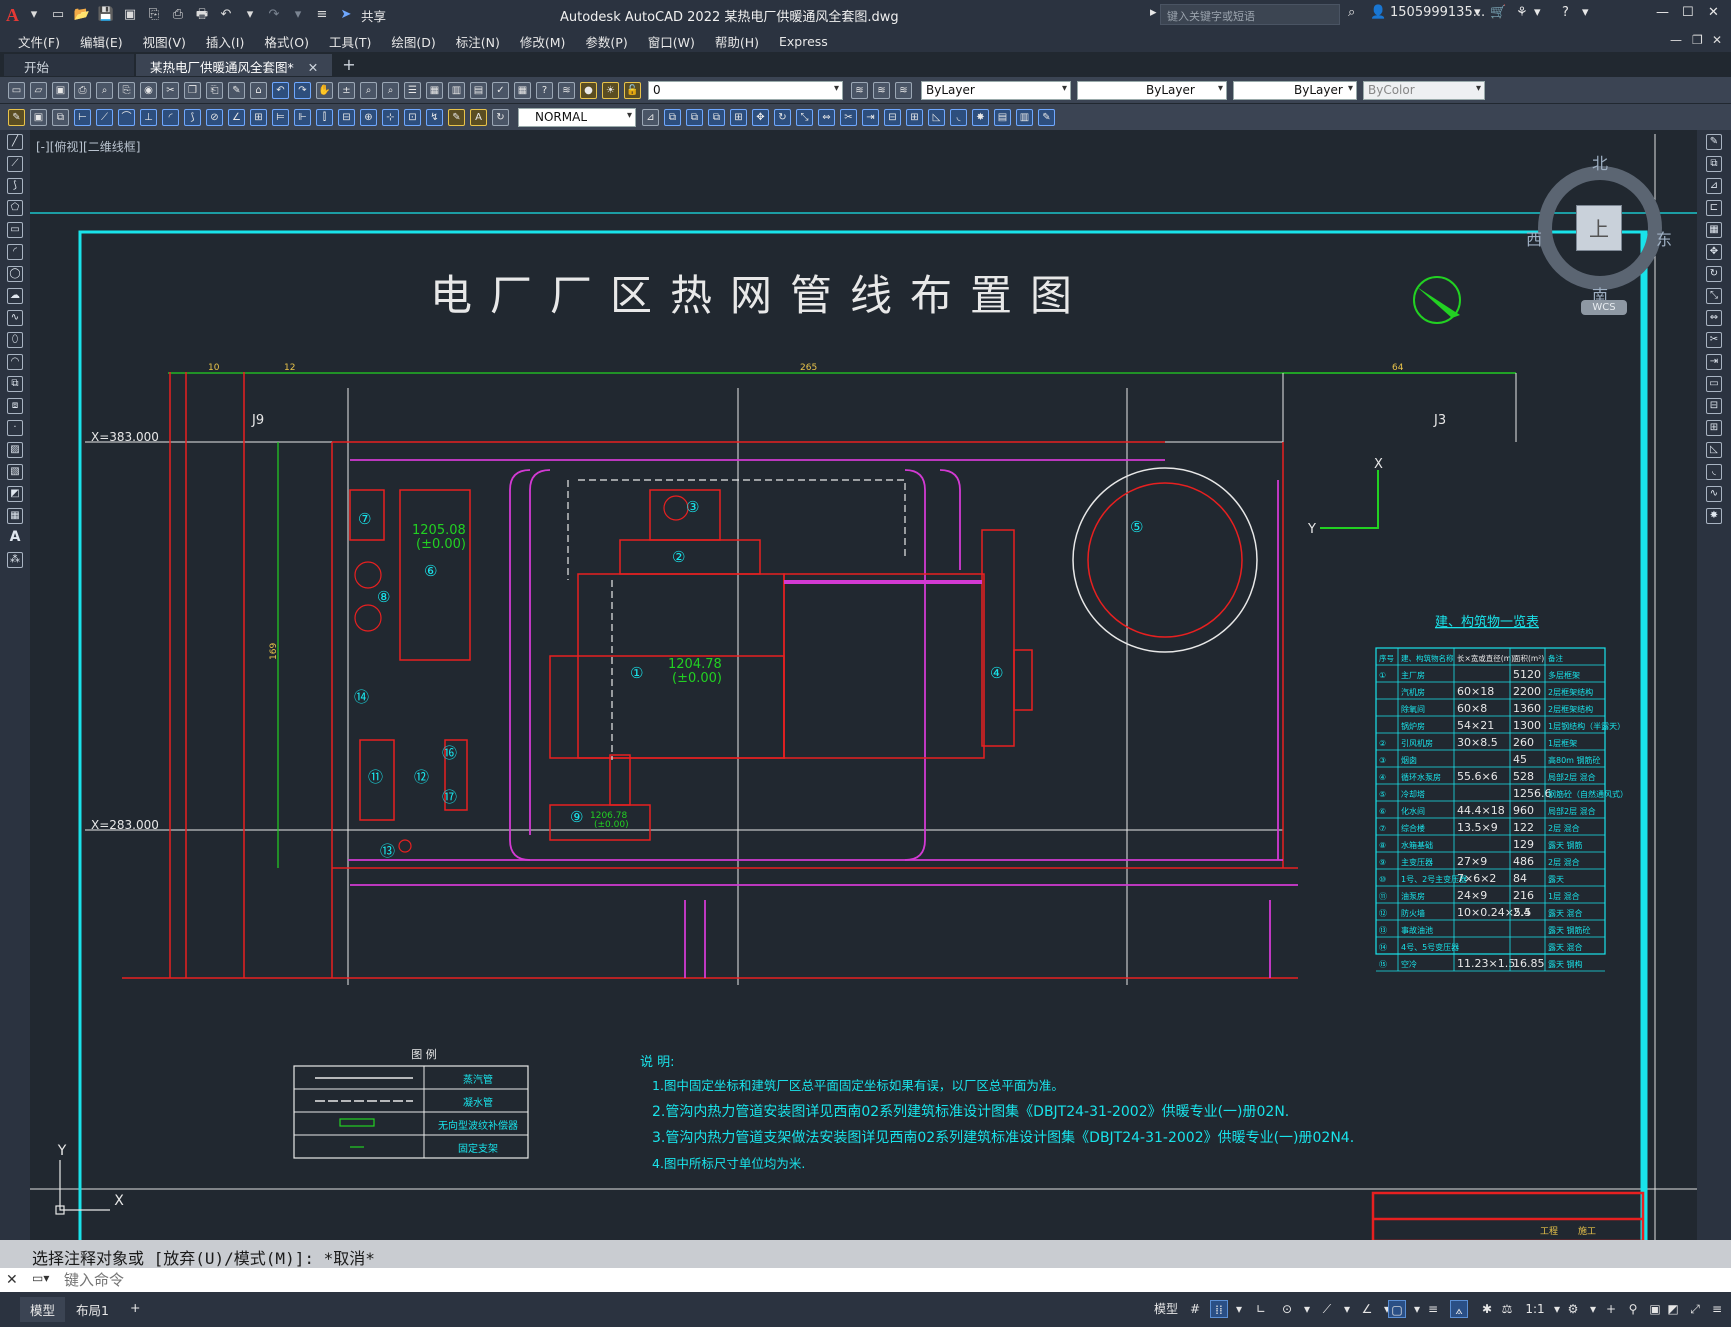 The width and height of the screenshot is (1731, 1327). Describe the element at coordinates (694, 117) in the screenshot. I see `mirror-icon: ⧉` at that location.